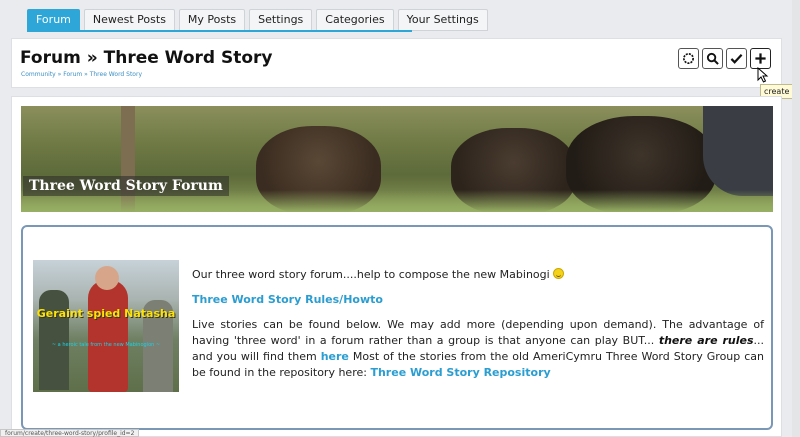 The height and width of the screenshot is (437, 800). Describe the element at coordinates (335, 356) in the screenshot. I see `here-link: here` at that location.